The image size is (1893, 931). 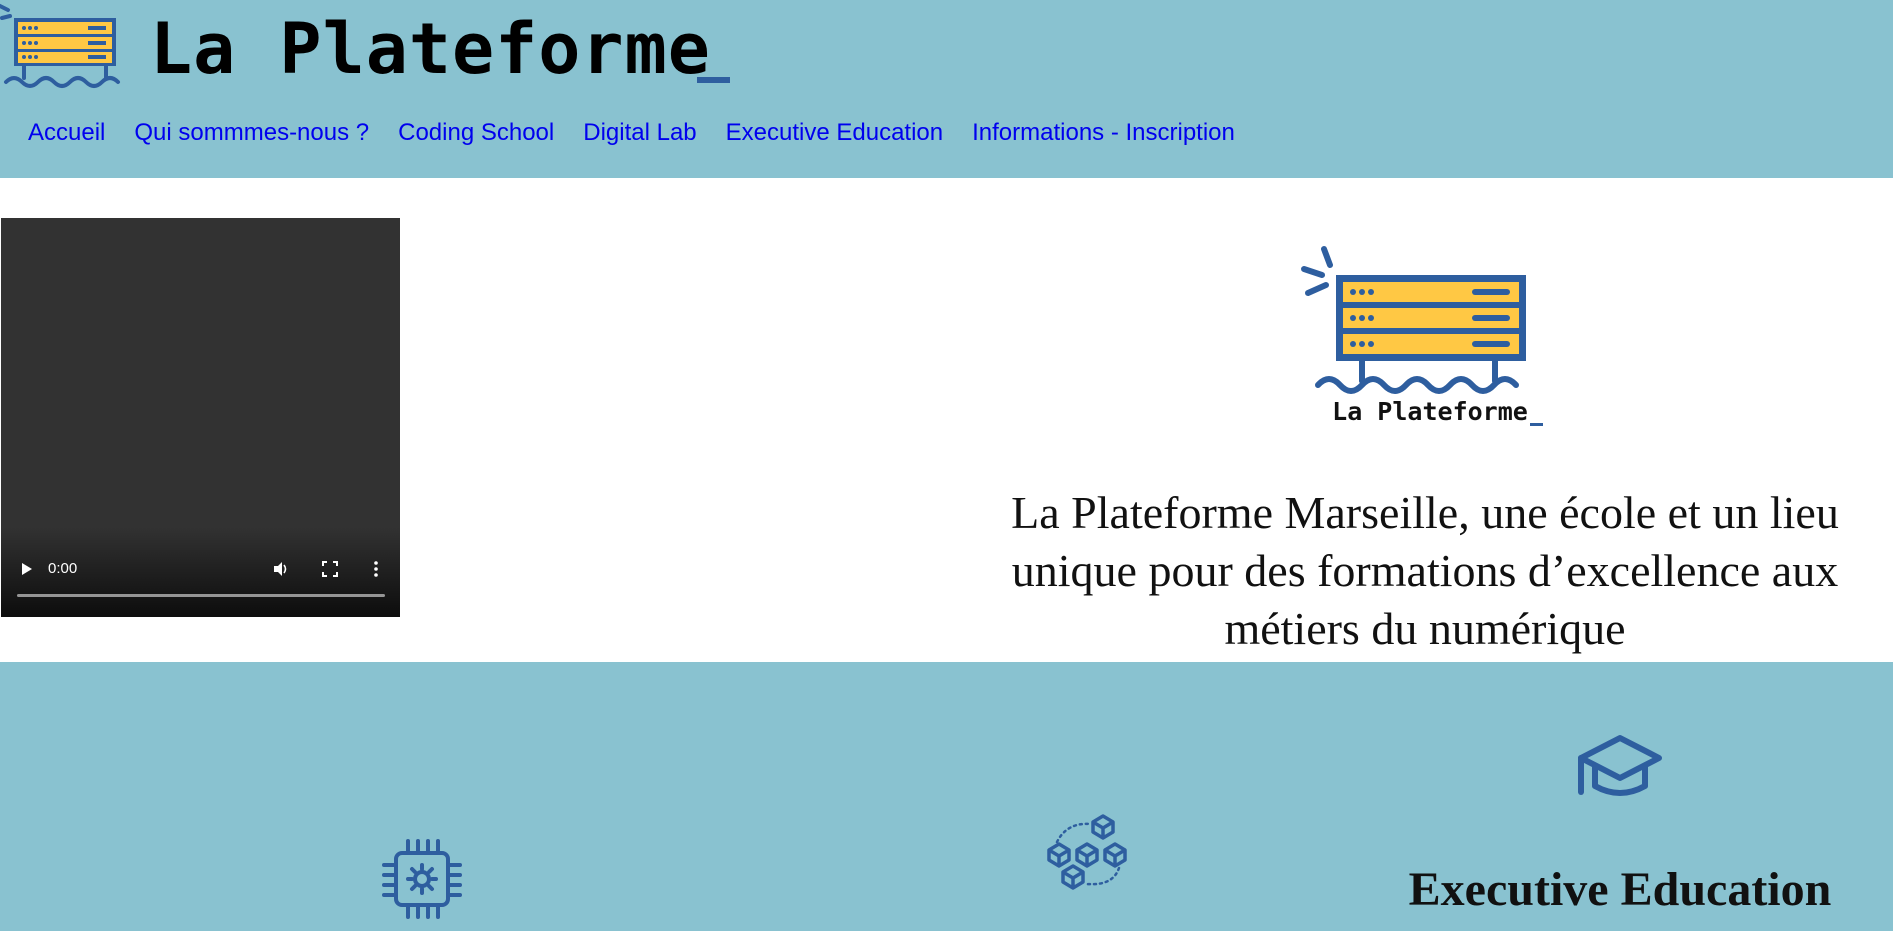 I want to click on play-icon, so click(x=27, y=569).